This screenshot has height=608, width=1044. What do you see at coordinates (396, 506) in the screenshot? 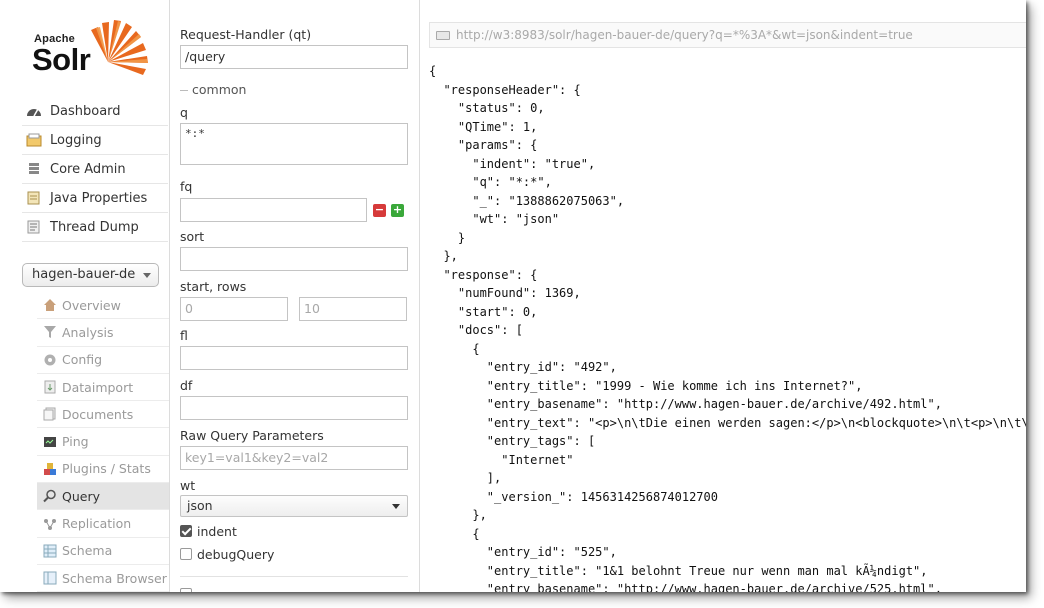
I see `dropdown-arrow-icon` at bounding box center [396, 506].